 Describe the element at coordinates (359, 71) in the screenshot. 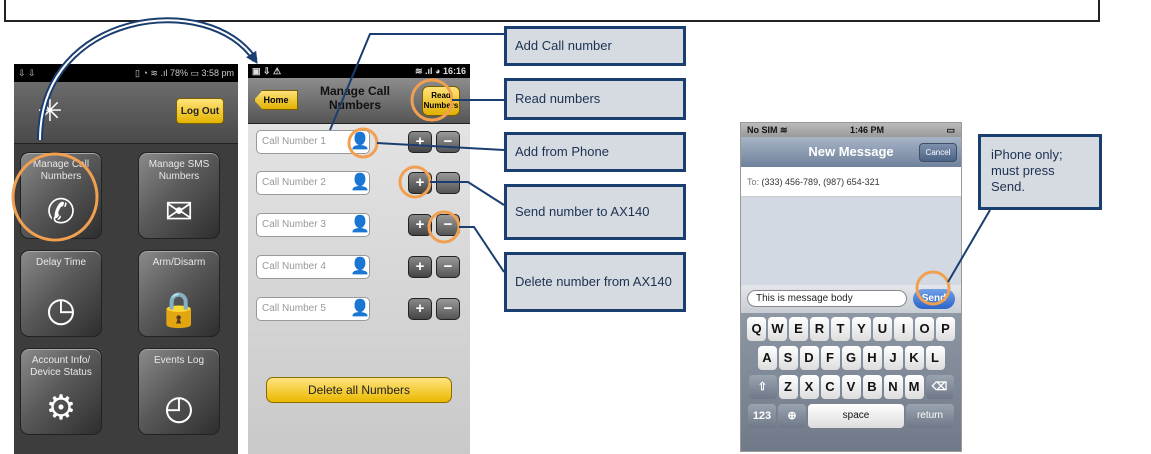

I see `status-bar: ▣ ⇩ ⚠ ≋ .ıl ◕ 16:16` at that location.